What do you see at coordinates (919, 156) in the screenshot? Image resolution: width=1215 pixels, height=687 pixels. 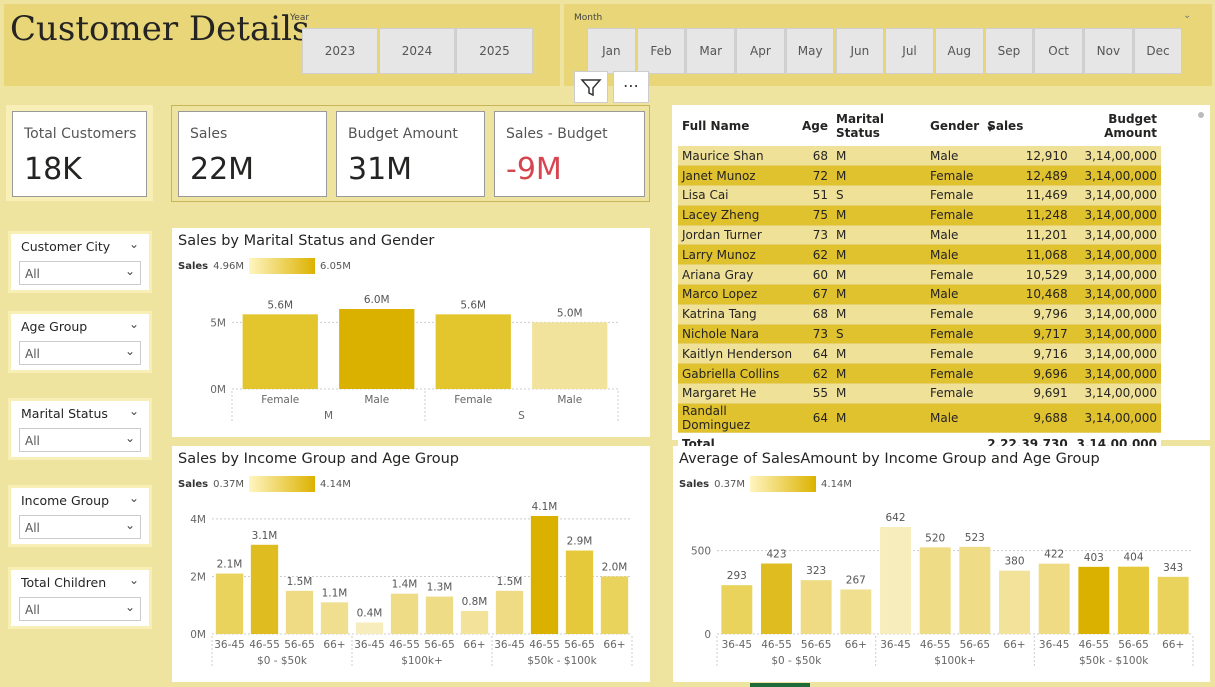 I see `table-row: Maurice Shan 68 M Male 12,910 3,14,00,000` at bounding box center [919, 156].